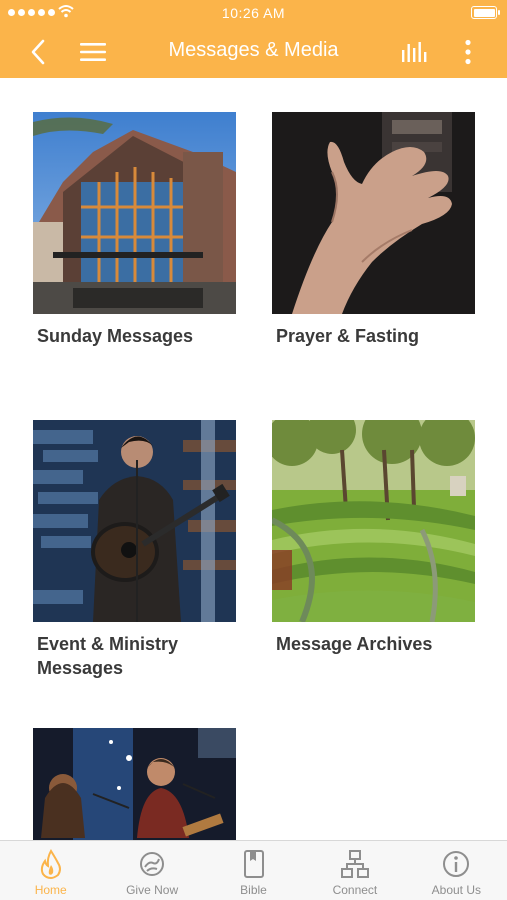 Image resolution: width=507 pixels, height=900 pixels. What do you see at coordinates (50, 864) in the screenshot?
I see `flame-icon` at bounding box center [50, 864].